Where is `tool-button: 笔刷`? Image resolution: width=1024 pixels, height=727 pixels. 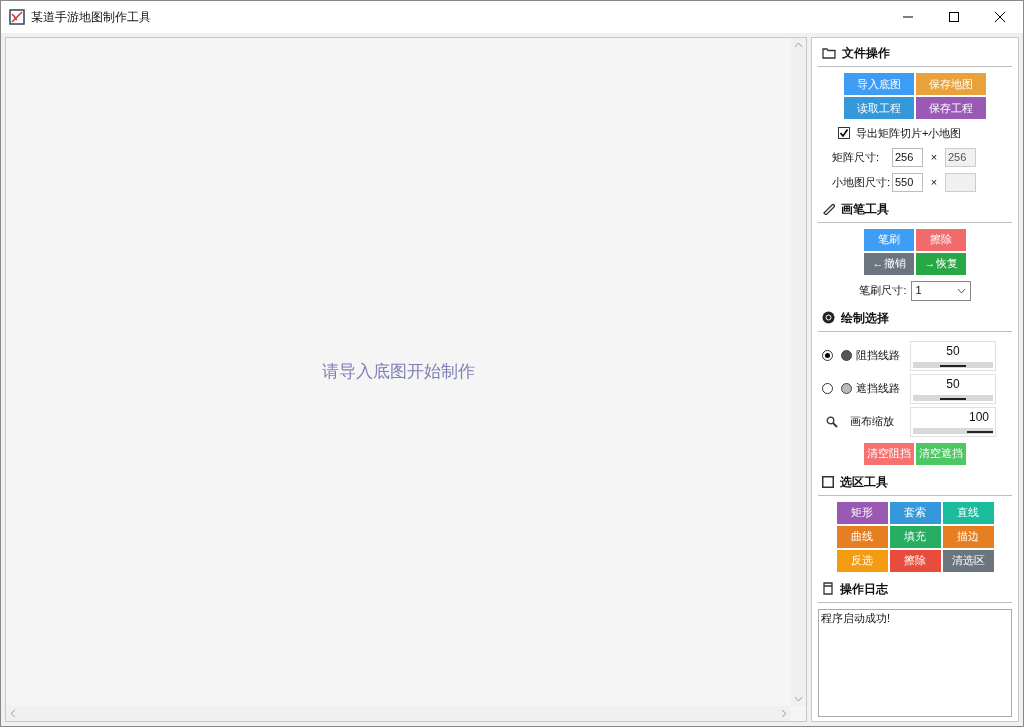 tool-button: 笔刷 is located at coordinates (889, 239).